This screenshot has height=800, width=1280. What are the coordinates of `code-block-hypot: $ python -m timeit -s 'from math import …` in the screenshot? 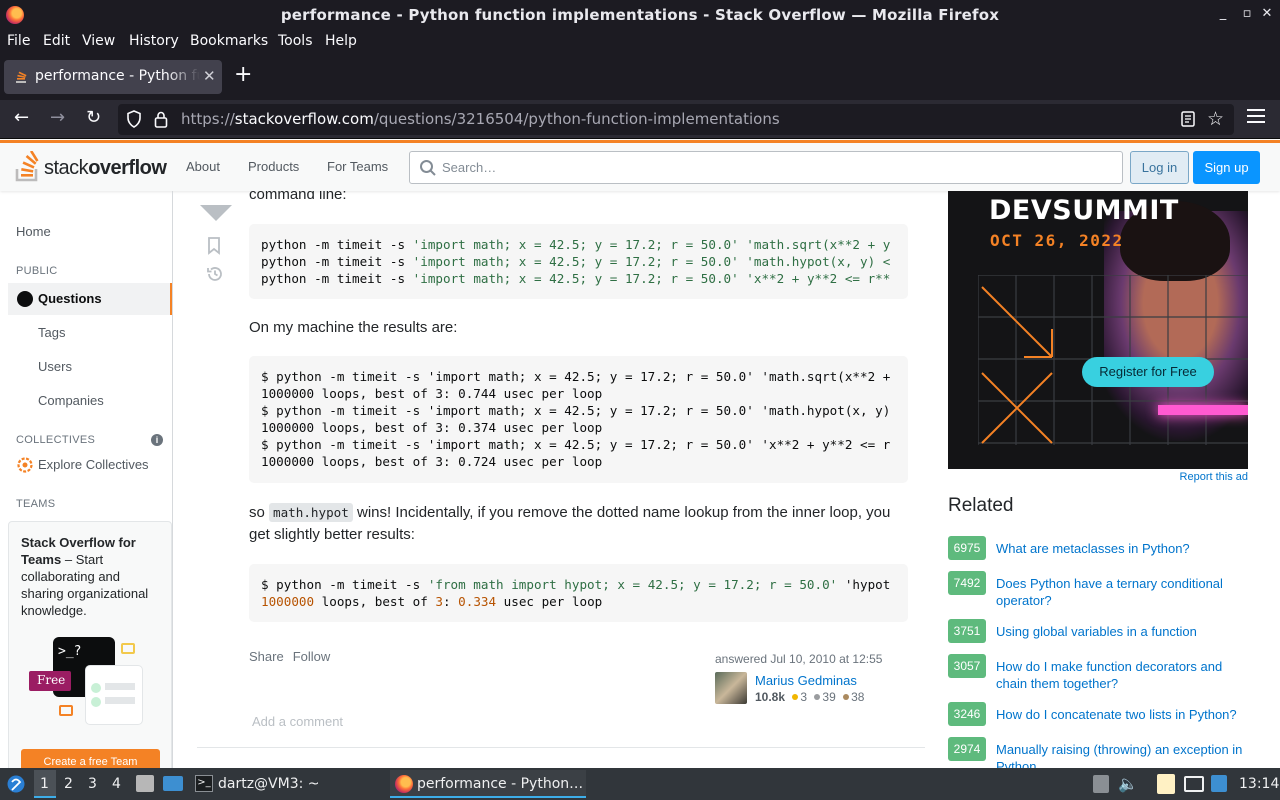 It's located at (578, 593).